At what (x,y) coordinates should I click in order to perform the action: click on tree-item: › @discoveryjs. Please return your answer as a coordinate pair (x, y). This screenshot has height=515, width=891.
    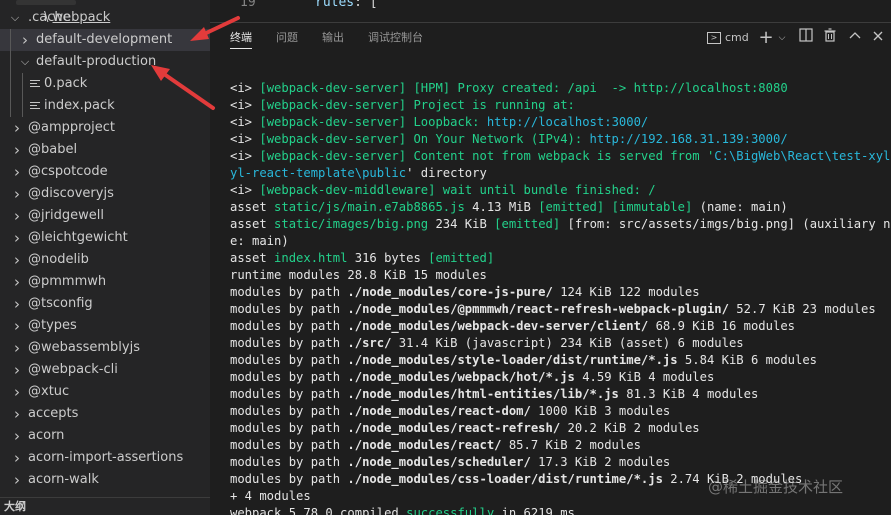
    Looking at the image, I should click on (105, 194).